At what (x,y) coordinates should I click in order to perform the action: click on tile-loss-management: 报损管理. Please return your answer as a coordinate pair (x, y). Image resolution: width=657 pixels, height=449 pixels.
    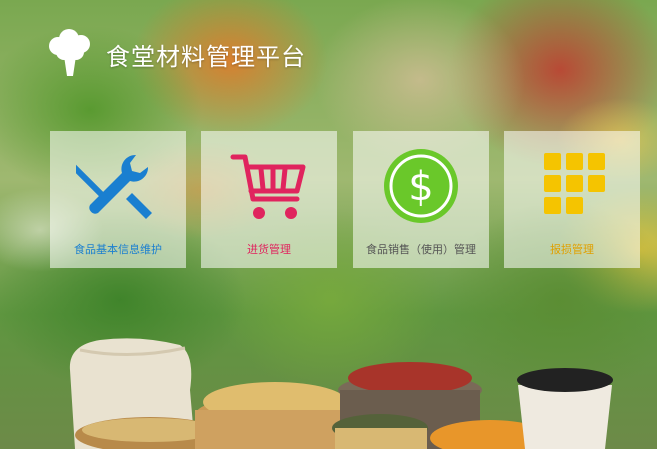
    Looking at the image, I should click on (572, 199).